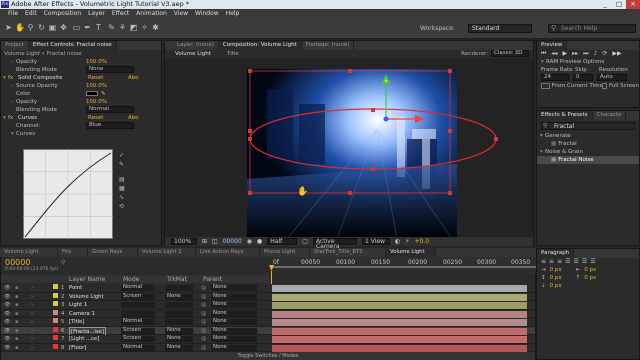 The height and width of the screenshot is (360, 640). Describe the element at coordinates (588, 136) in the screenshot. I see `preset-category-generate: ▾ Generate` at that location.